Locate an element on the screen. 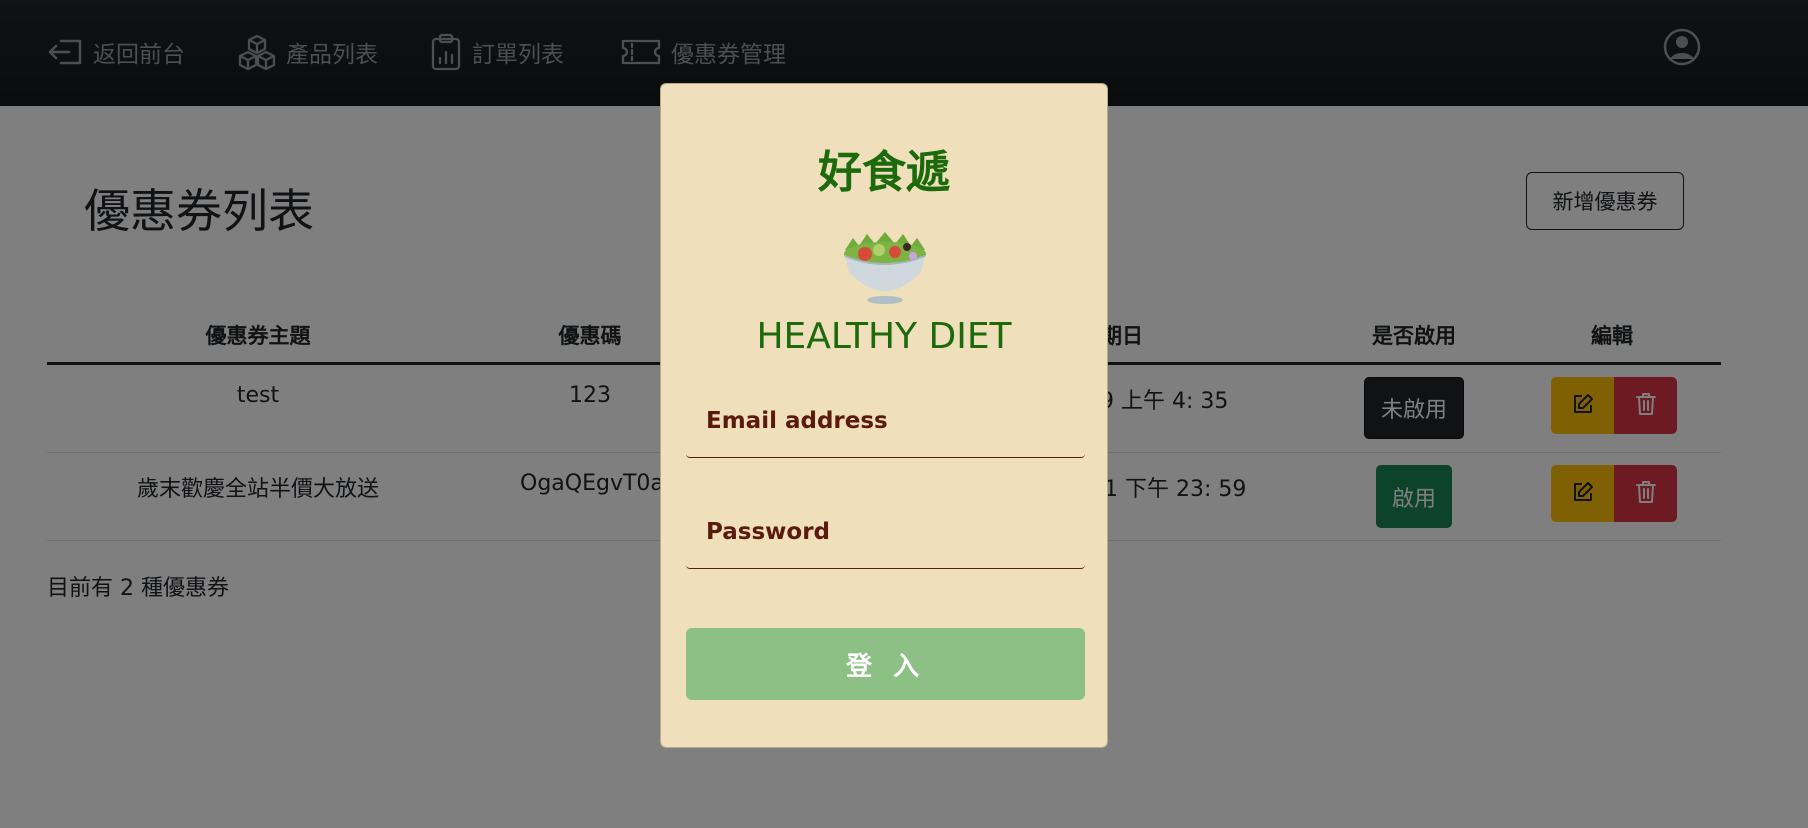  salad-bowl-icon is located at coordinates (885, 262).